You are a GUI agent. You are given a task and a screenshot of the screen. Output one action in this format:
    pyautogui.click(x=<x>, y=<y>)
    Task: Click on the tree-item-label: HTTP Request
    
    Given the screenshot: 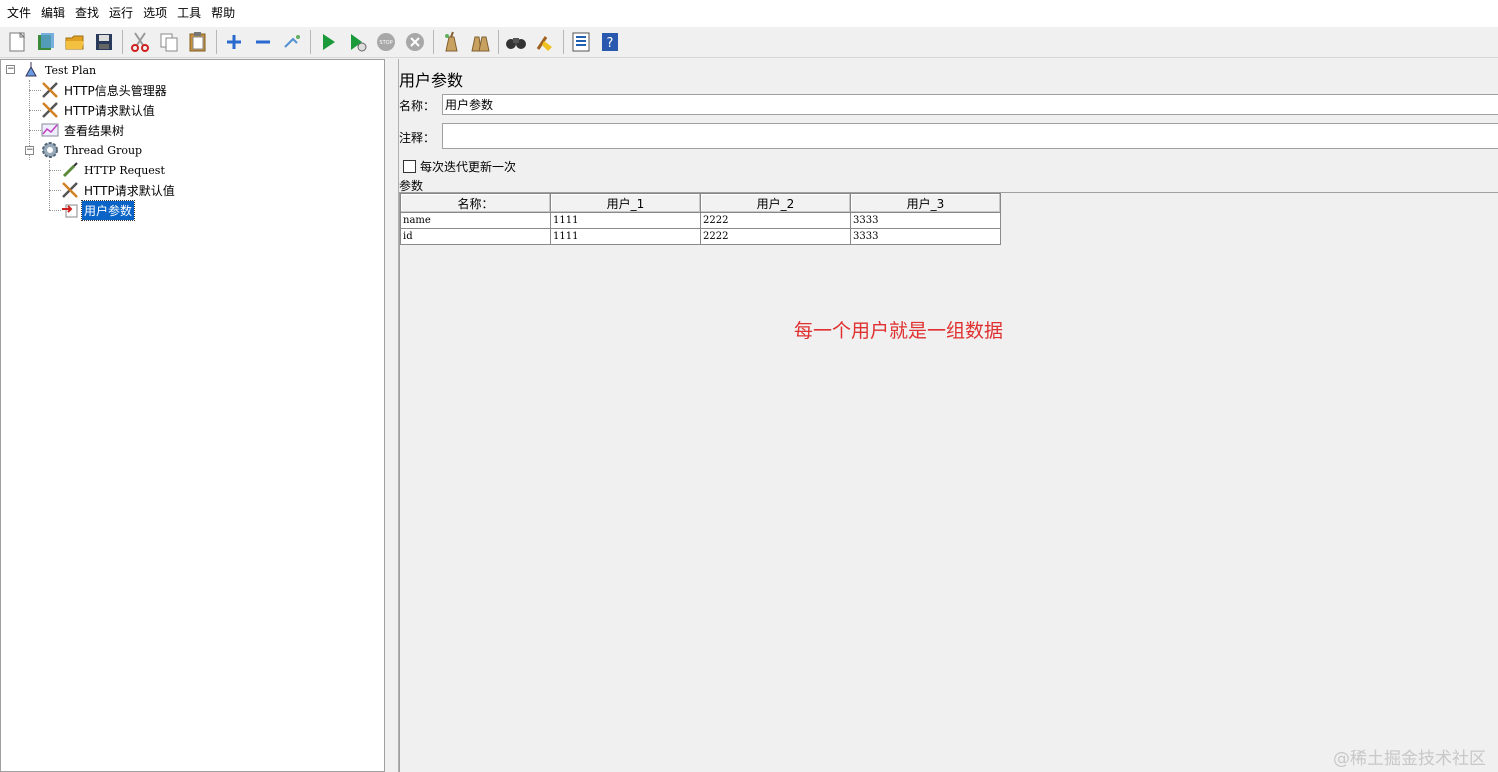 What is the action you would take?
    pyautogui.click(x=124, y=170)
    